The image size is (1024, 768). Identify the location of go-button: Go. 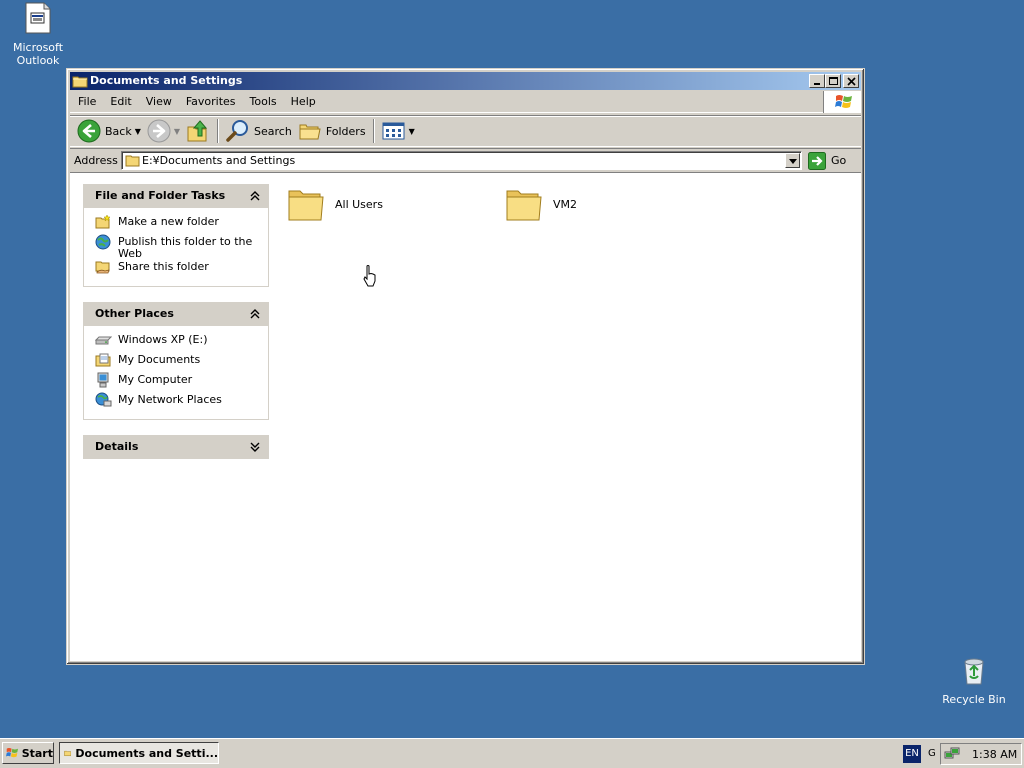
(827, 160).